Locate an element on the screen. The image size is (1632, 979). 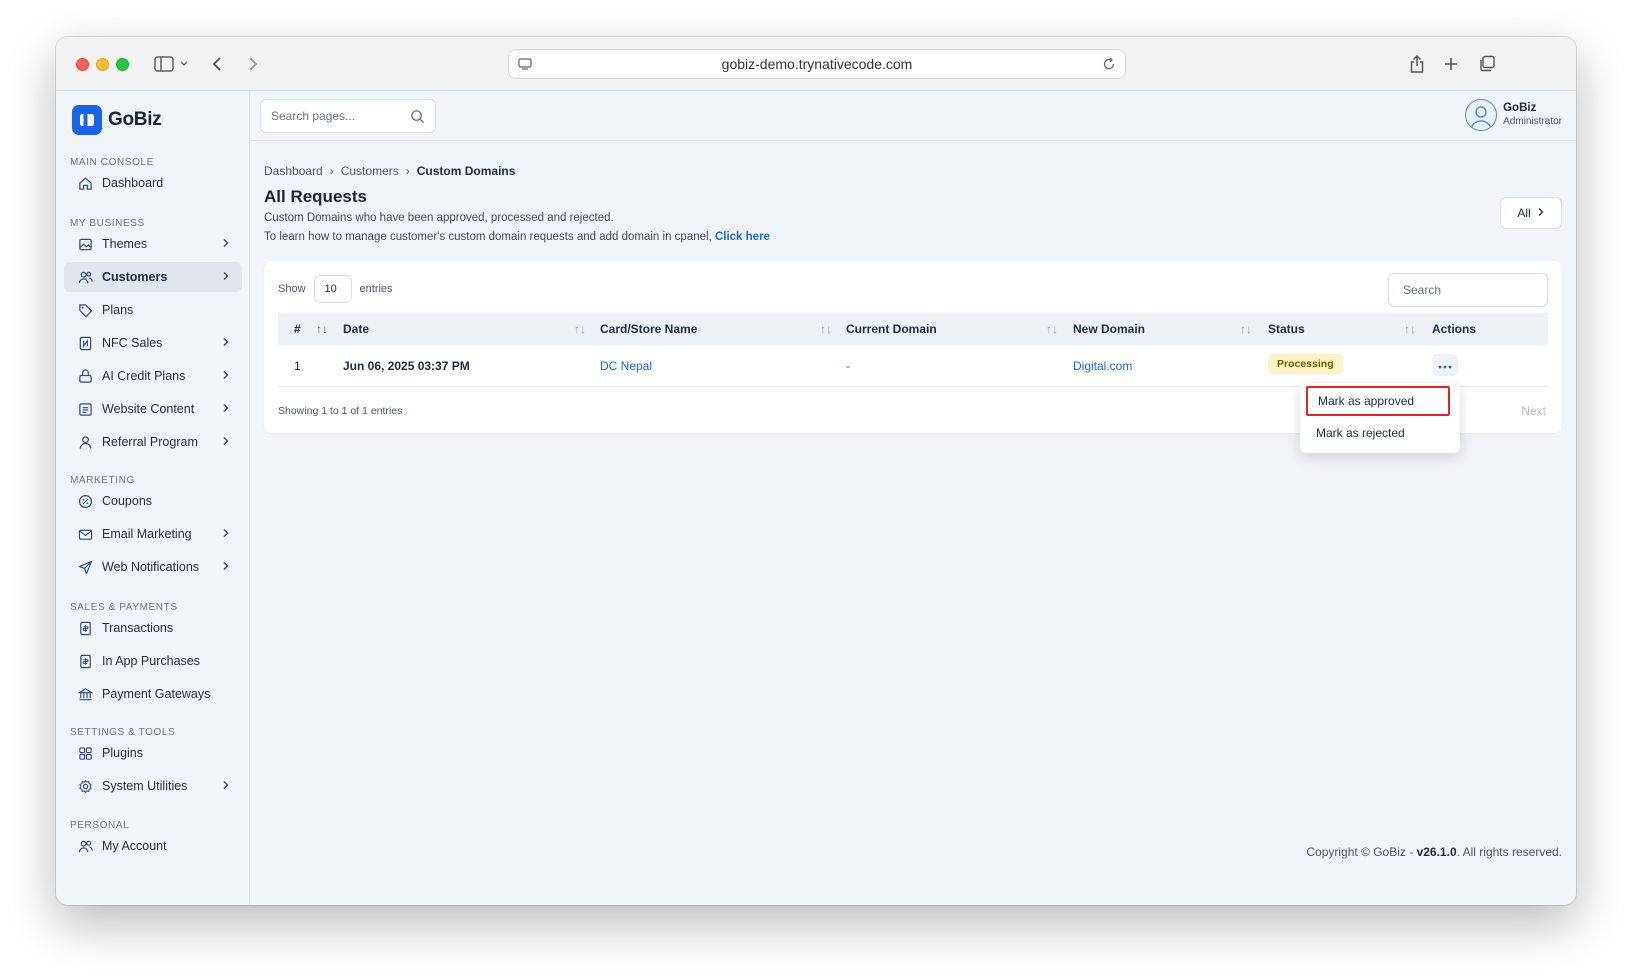
sidebar-item-customers: Customers is located at coordinates (153, 277).